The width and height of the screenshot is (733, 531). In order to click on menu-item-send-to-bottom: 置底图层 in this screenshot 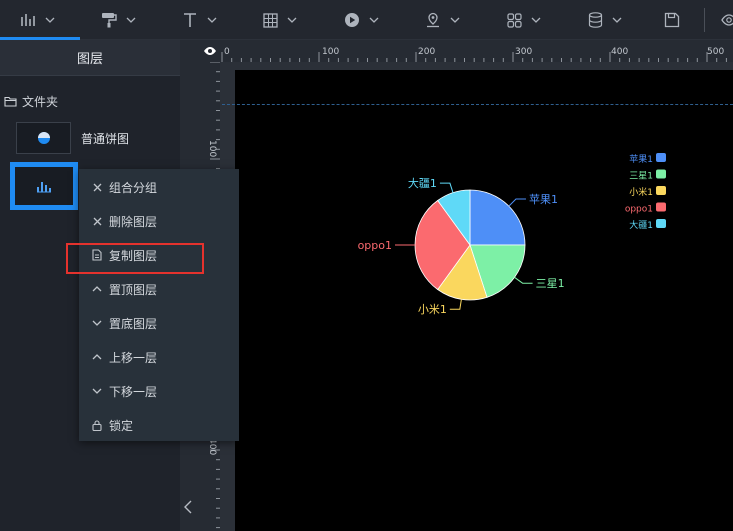, I will do `click(159, 323)`.